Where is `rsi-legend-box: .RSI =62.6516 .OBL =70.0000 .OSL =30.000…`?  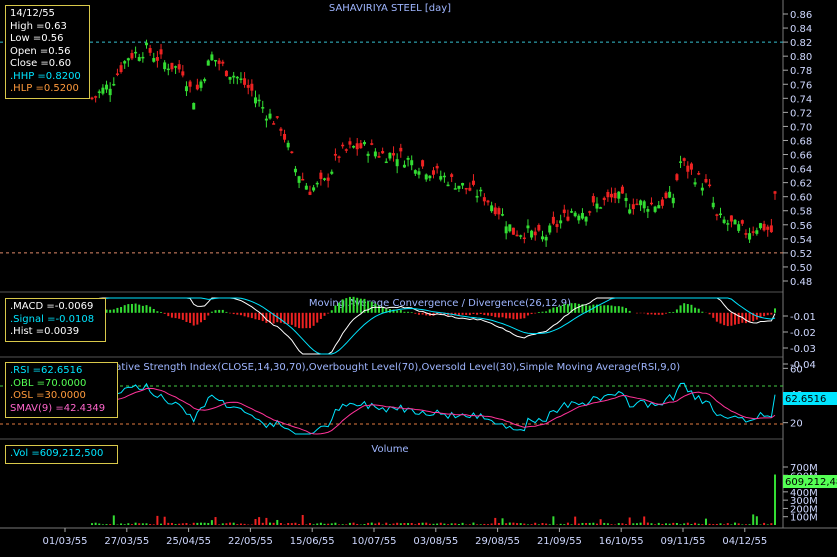 rsi-legend-box: .RSI =62.6516 .OBL =70.0000 .OSL =30.000… is located at coordinates (61, 390).